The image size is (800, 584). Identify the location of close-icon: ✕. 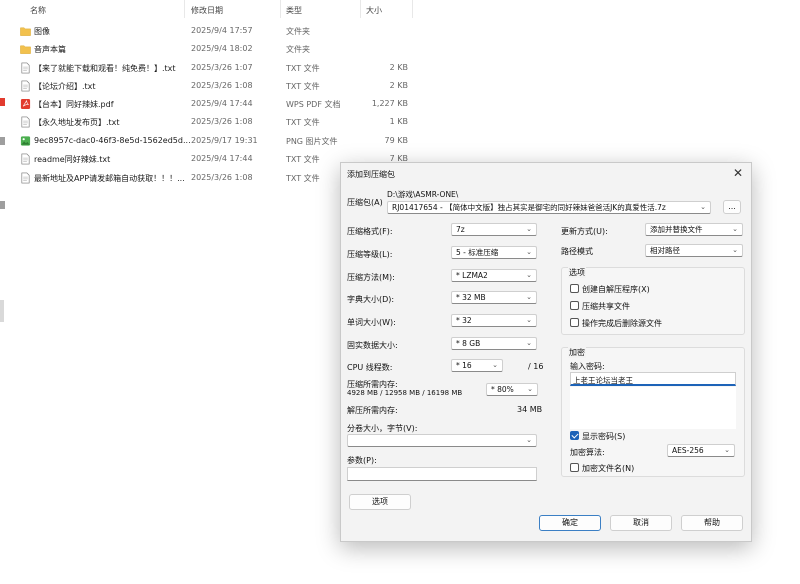
(738, 173).